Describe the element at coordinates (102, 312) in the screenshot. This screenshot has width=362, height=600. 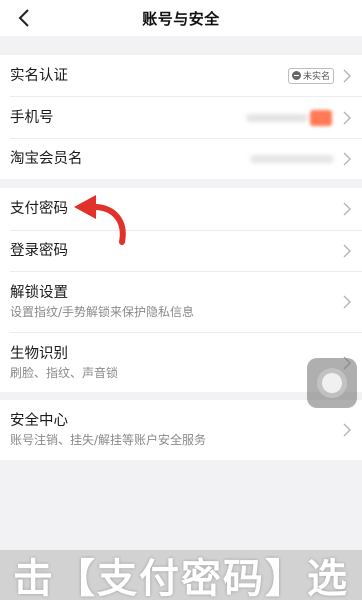
I see `unlock-settings-desc: 设置指纹/手势解锁来保护隐私信息` at that location.